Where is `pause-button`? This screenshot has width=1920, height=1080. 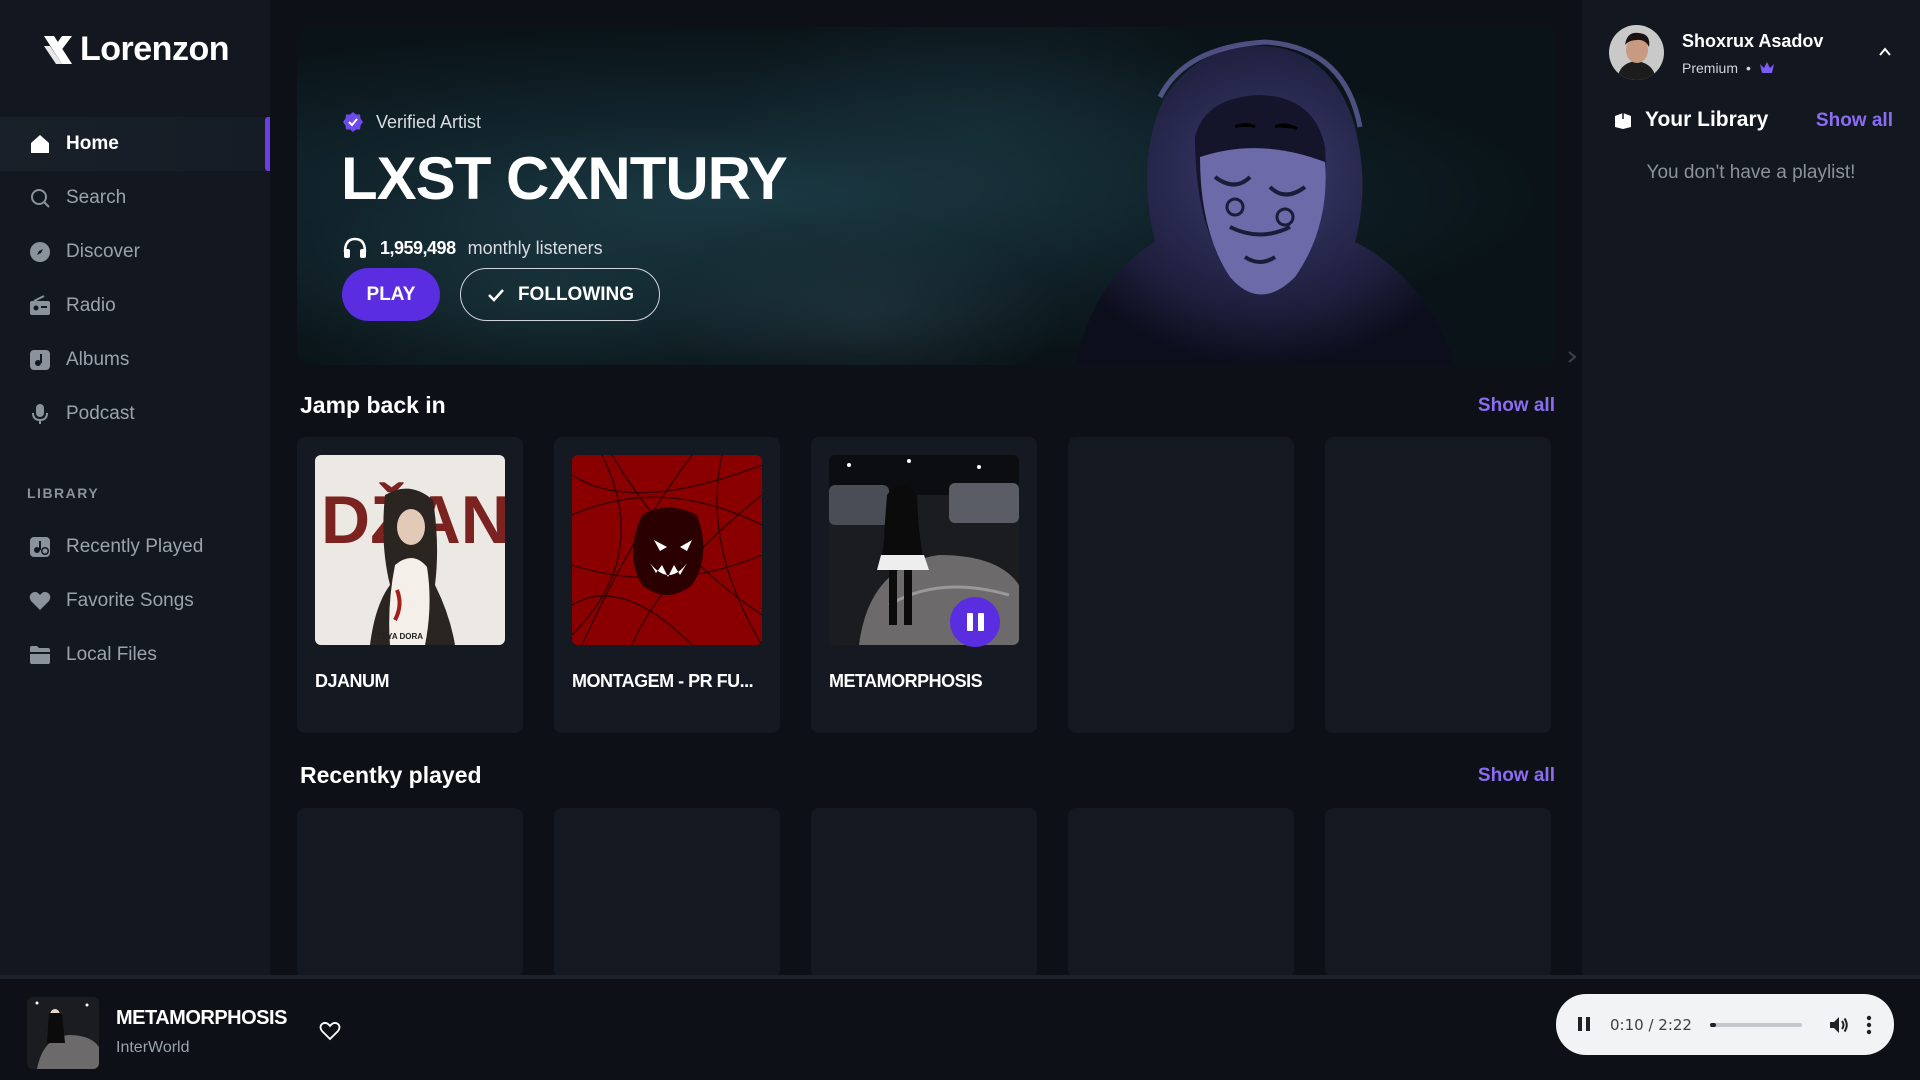
pause-button is located at coordinates (975, 622).